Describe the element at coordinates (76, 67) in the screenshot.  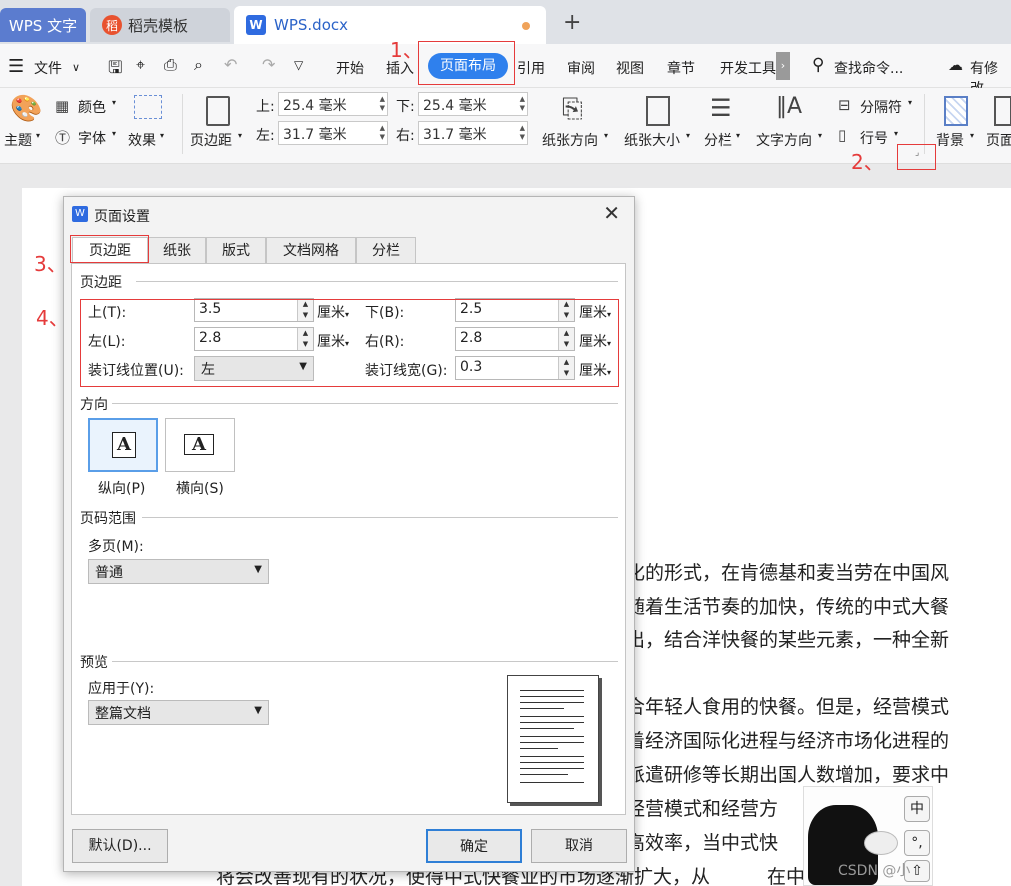
I see `chevron-down-icon: ∨` at that location.